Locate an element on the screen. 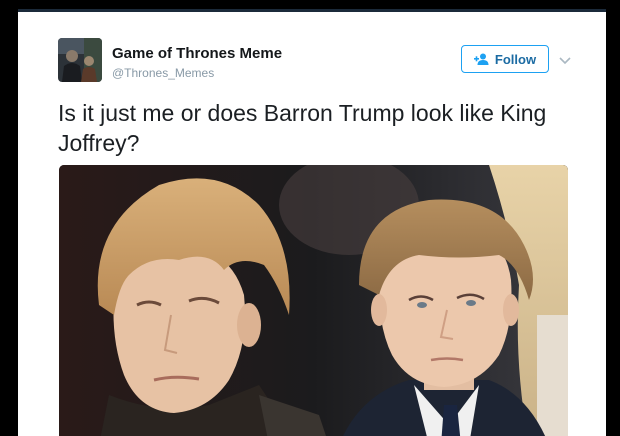  user-handle: @Thrones_Memes is located at coordinates (163, 73).